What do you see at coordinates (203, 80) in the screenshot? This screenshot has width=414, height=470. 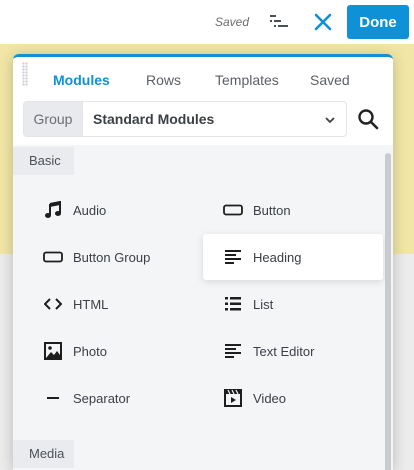 I see `panel-tabs: Modules Rows Templates Saved` at bounding box center [203, 80].